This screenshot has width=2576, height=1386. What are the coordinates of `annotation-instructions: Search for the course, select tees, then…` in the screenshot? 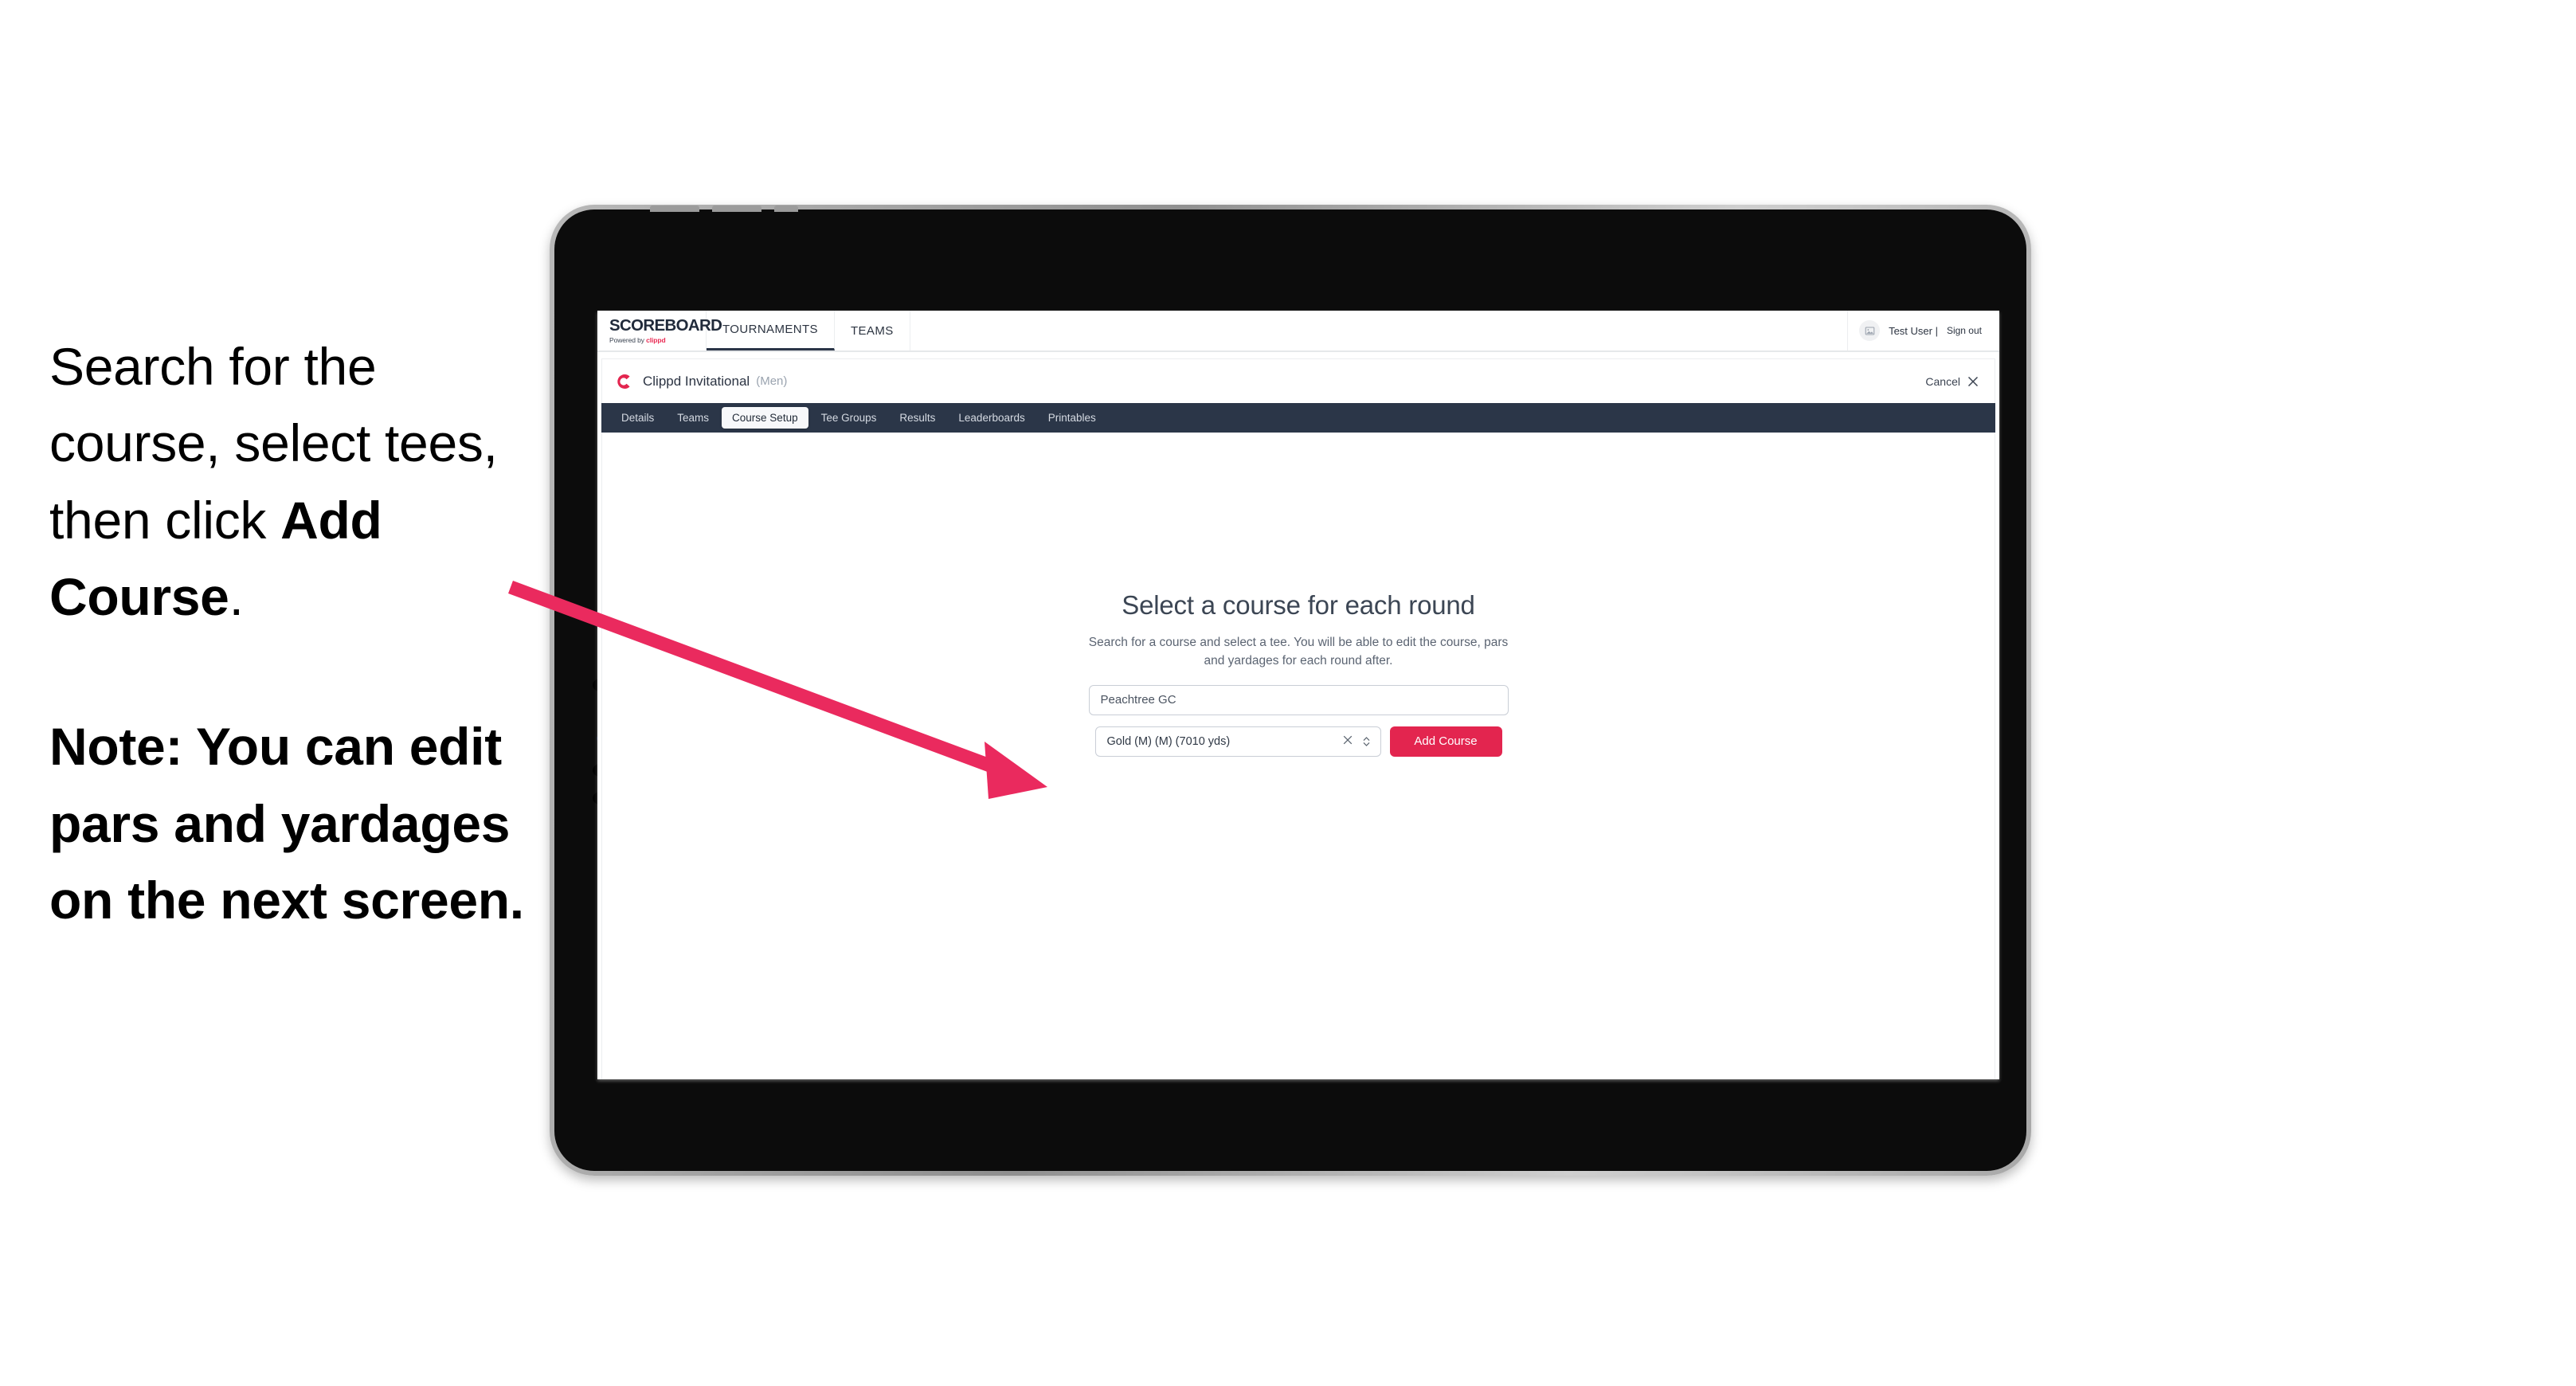 It's located at (292, 633).